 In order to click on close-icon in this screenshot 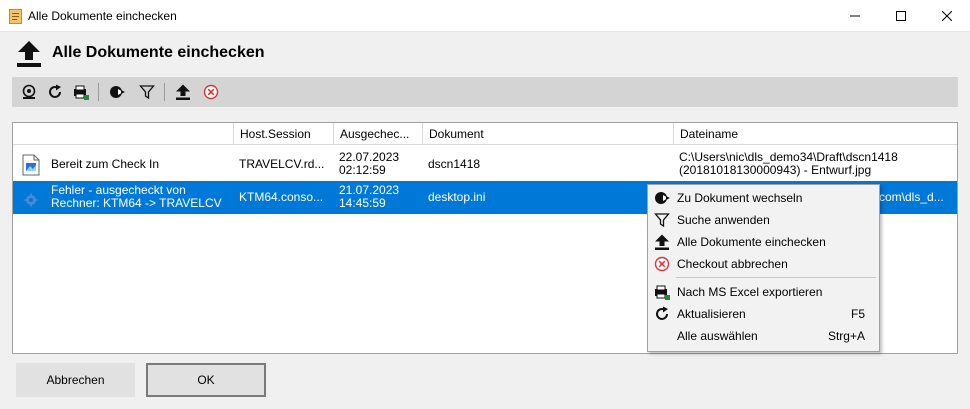, I will do `click(947, 16)`.